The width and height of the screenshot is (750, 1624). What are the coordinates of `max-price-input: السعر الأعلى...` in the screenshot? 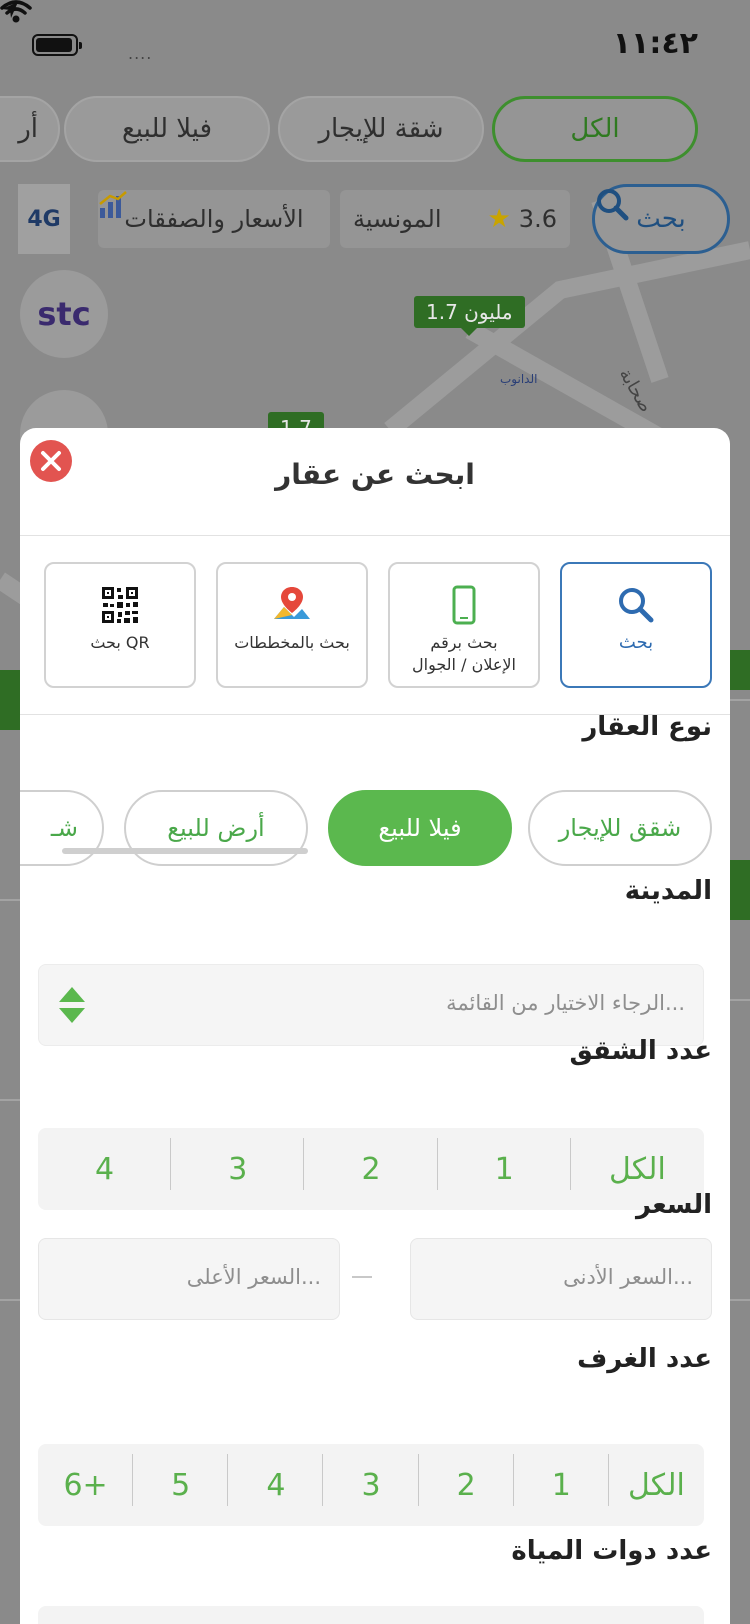 It's located at (189, 1279).